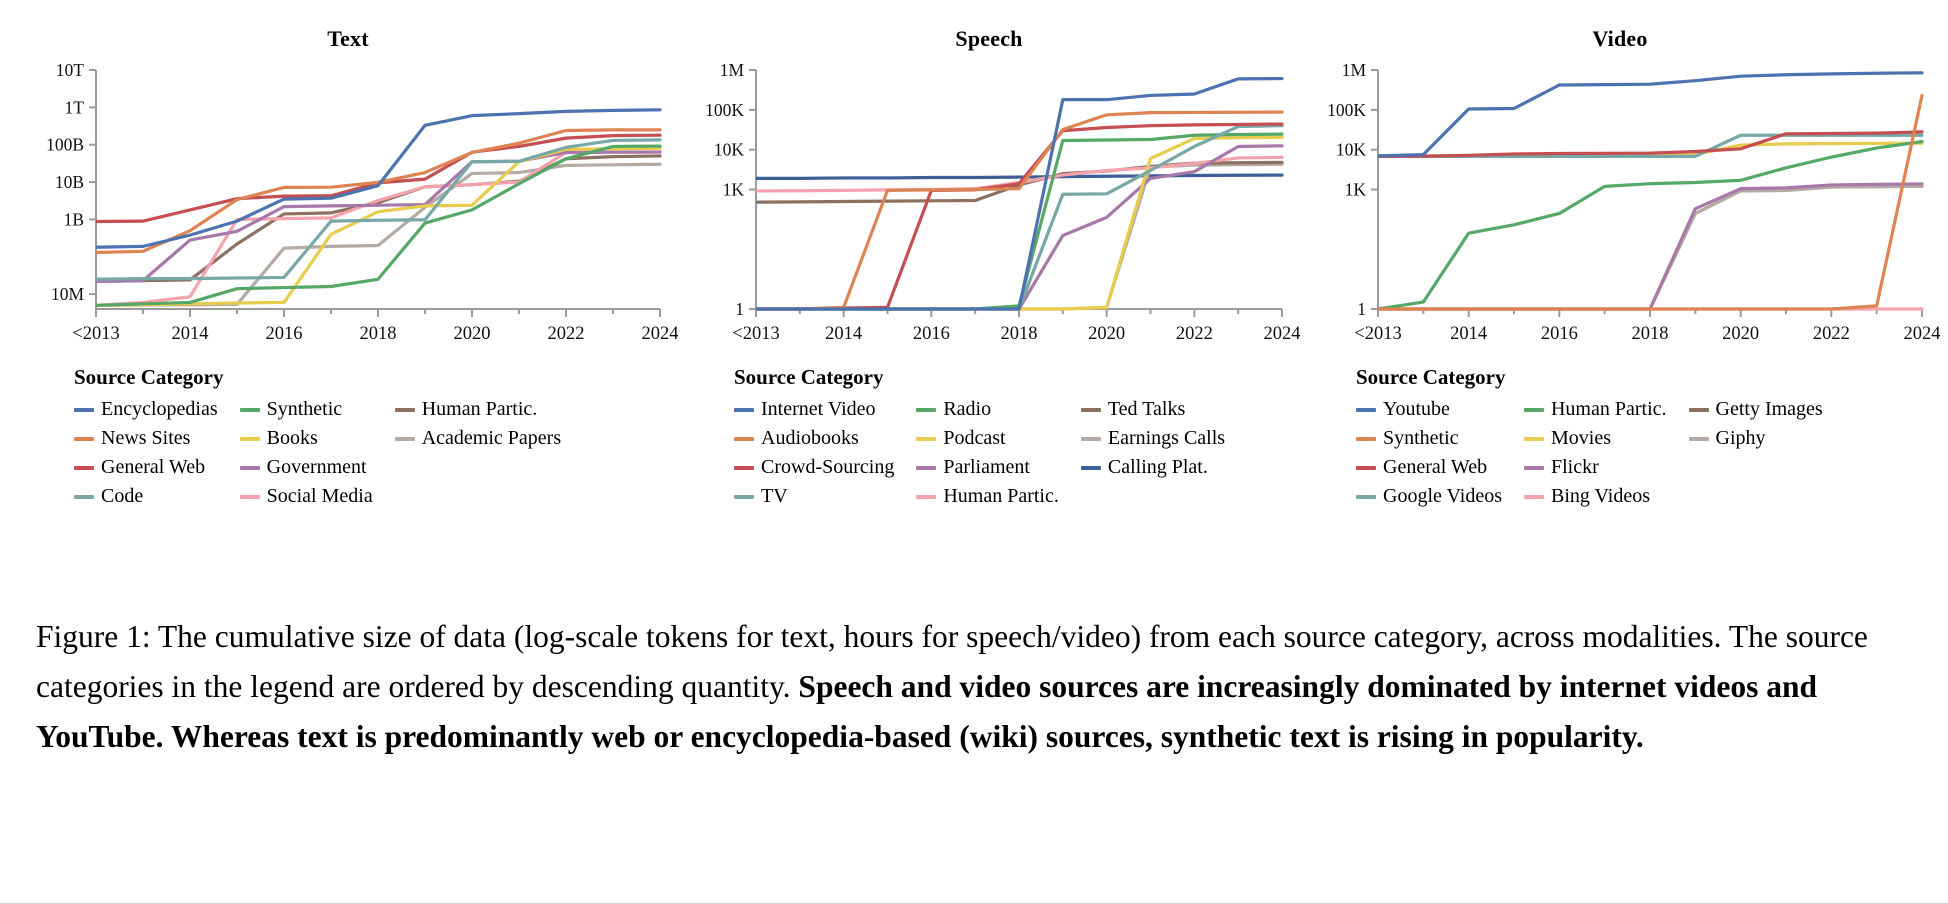  I want to click on legend-item: Ted Talks, so click(1152, 409).